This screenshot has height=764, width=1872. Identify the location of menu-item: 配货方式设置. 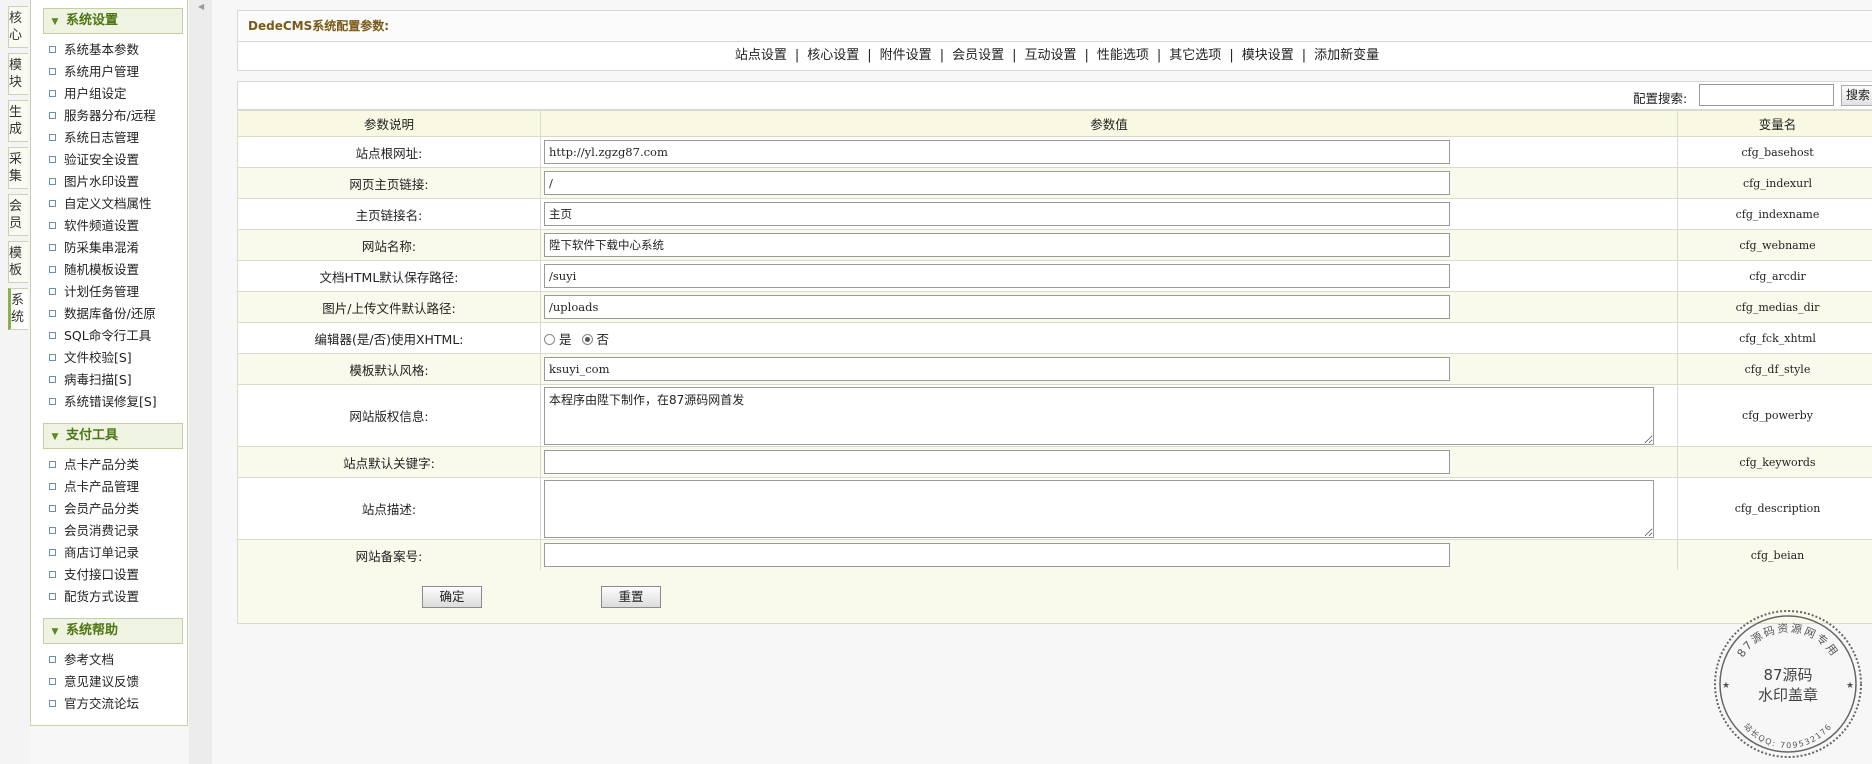
(94, 597).